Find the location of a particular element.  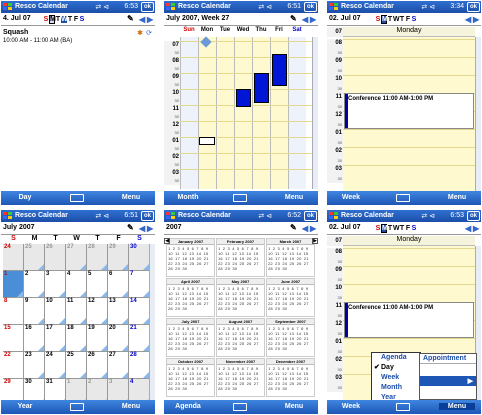

month-day-cell: 24 is located at coordinates (13, 257).